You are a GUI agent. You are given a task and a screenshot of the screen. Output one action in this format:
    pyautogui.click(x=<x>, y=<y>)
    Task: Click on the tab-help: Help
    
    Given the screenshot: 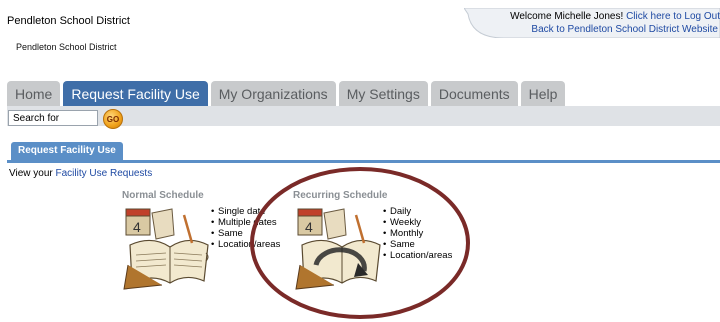 What is the action you would take?
    pyautogui.click(x=543, y=94)
    